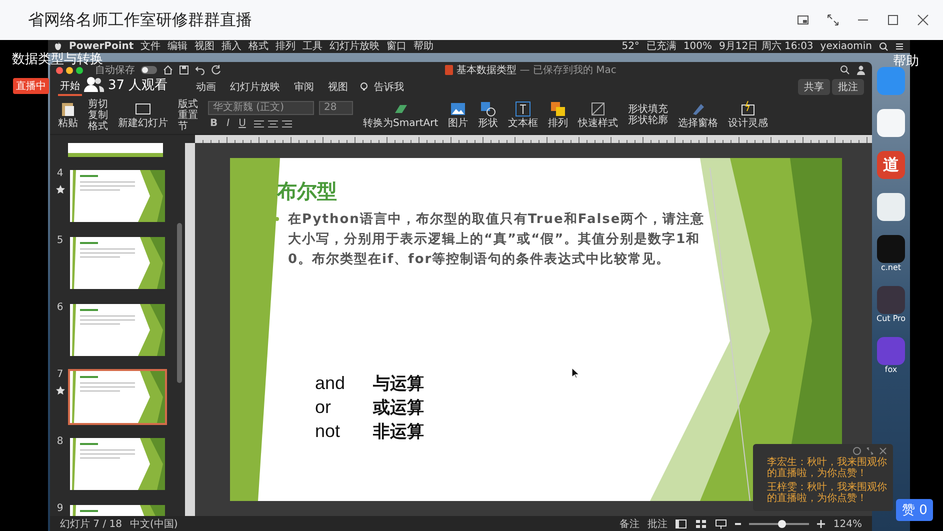 The width and height of the screenshot is (943, 531). I want to click on menu-item: 帮助, so click(424, 46).